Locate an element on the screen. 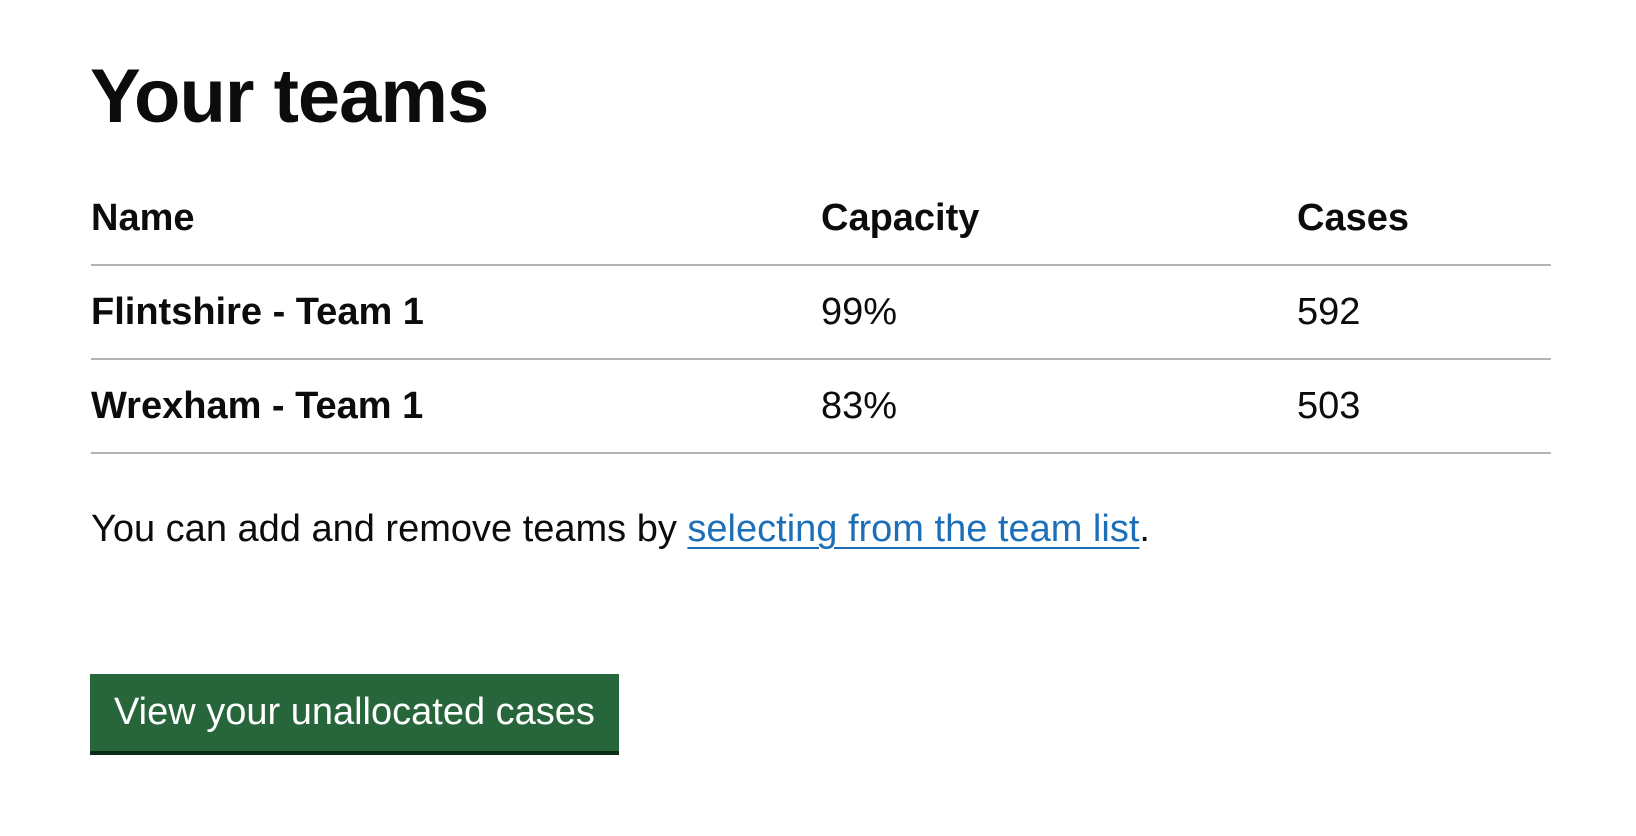  hint-text-after: . is located at coordinates (1144, 529).